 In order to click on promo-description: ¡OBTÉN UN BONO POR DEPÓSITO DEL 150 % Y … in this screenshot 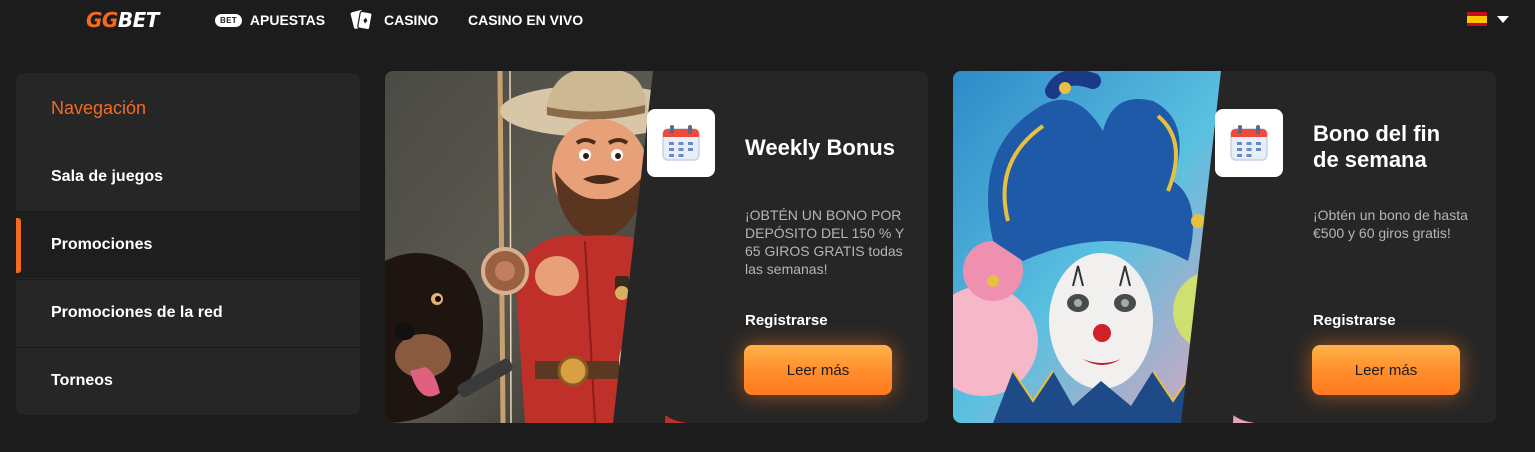, I will do `click(825, 242)`.